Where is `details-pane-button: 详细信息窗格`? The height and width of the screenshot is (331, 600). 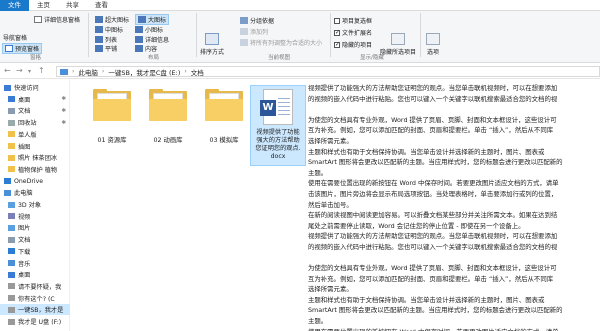
details-pane-button: 详细信息窗格 is located at coordinates (57, 19).